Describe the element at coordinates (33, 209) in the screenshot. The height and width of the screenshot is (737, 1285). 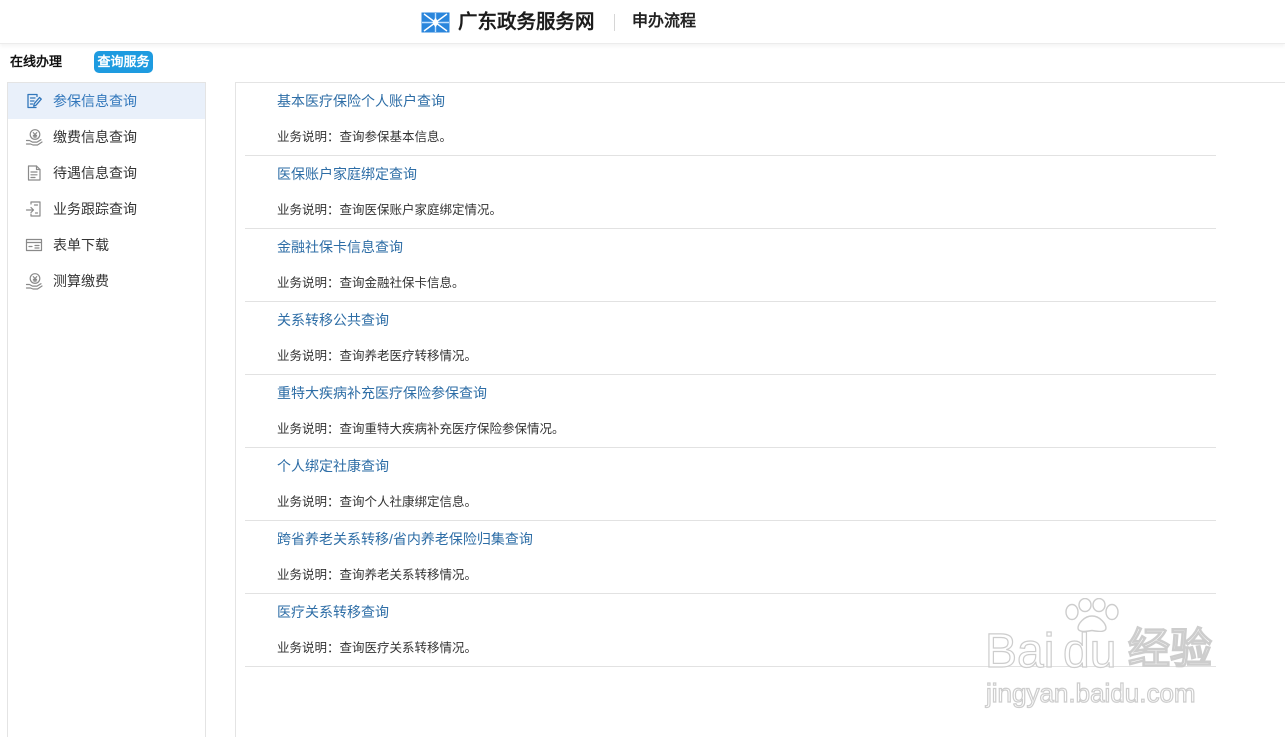
I see `tracking-icon` at that location.